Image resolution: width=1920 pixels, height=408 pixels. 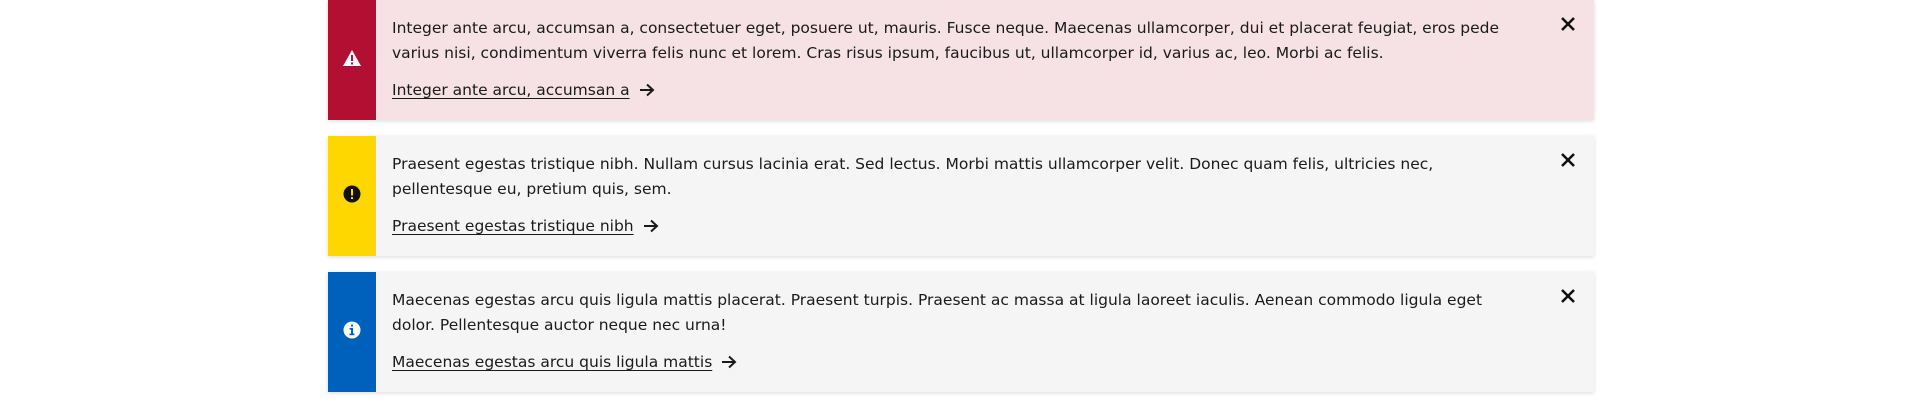 I want to click on warning-triangle-icon, so click(x=352, y=60).